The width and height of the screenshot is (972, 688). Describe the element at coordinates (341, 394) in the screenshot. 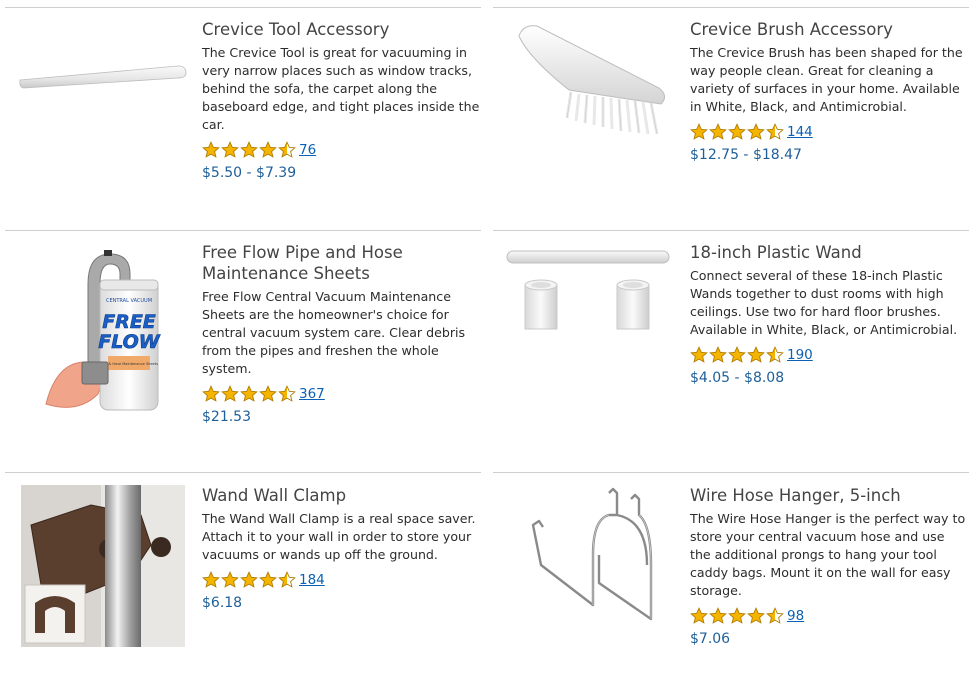

I see `rating: 367` at that location.